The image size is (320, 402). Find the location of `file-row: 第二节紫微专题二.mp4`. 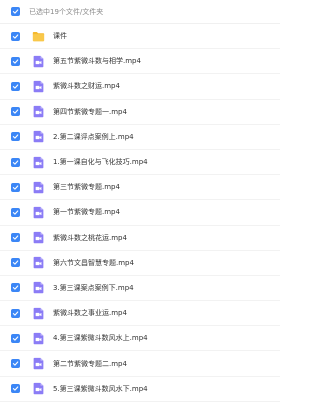

file-row: 第二节紫微专题二.mp4 is located at coordinates (140, 364).